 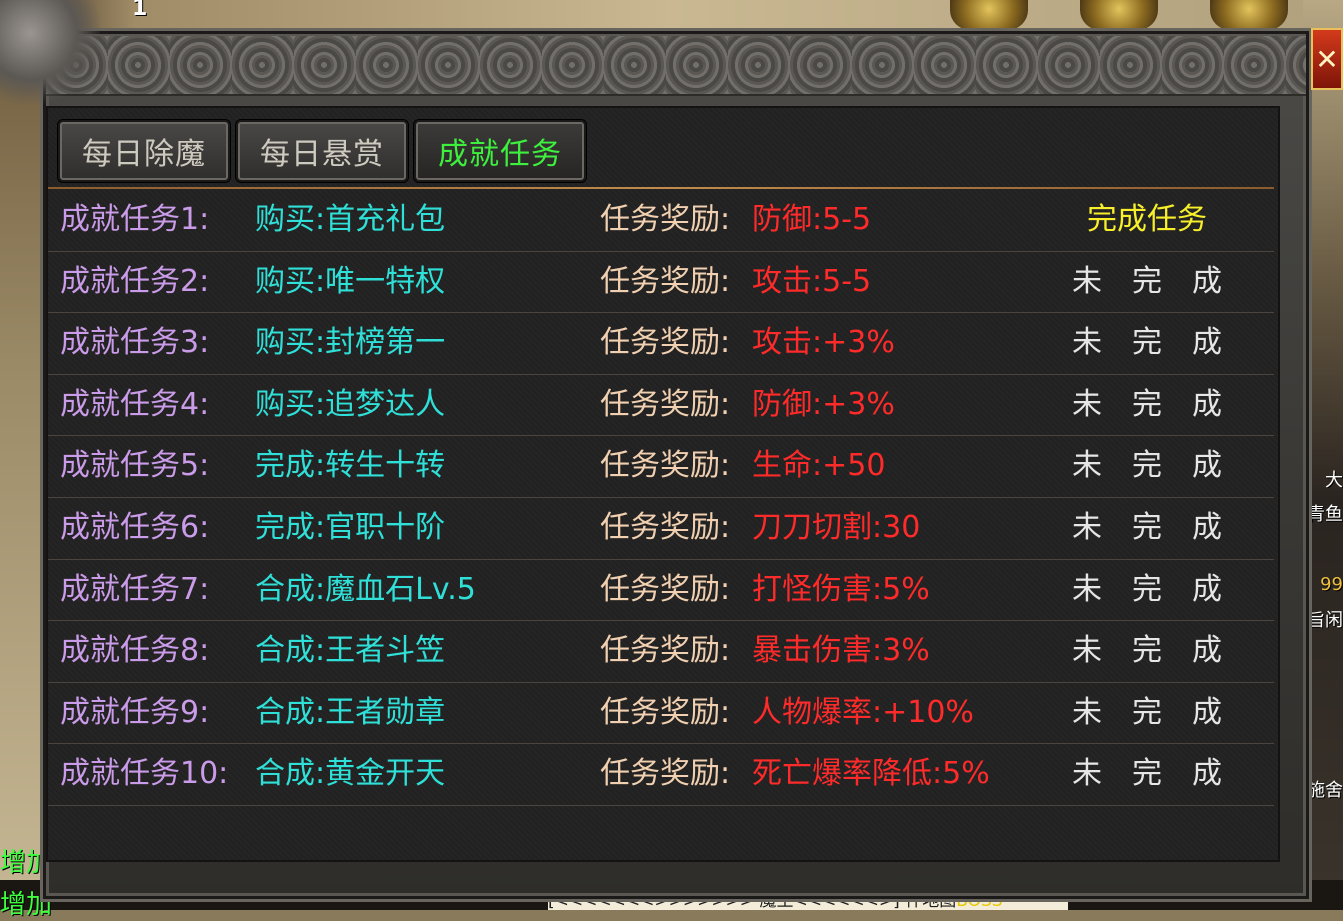 What do you see at coordinates (823, 404) in the screenshot?
I see `reward-value: 防御:+3%` at bounding box center [823, 404].